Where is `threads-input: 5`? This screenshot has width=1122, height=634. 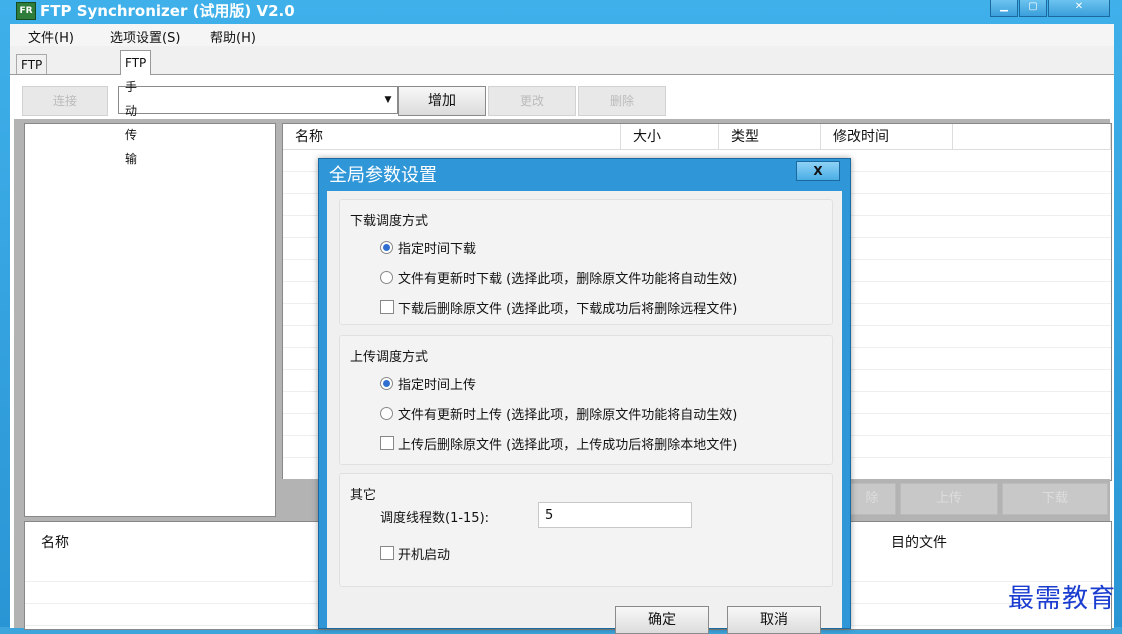
threads-input: 5 is located at coordinates (615, 515).